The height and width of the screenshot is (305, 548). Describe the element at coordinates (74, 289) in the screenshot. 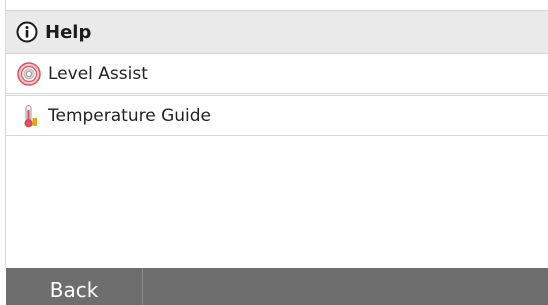

I see `back-button-label: Back` at that location.